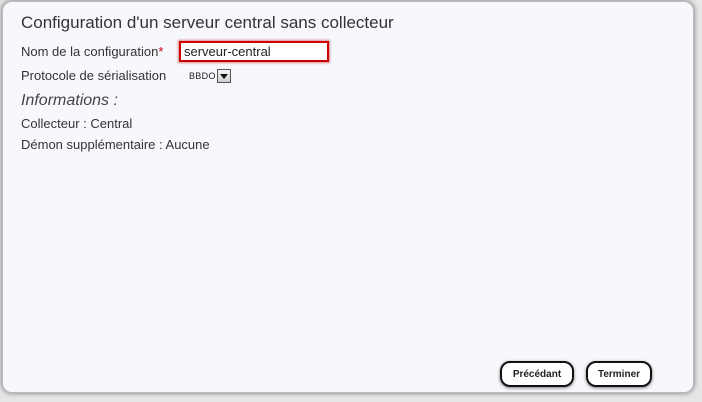  Describe the element at coordinates (619, 374) in the screenshot. I see `finish-button: Terminer` at that location.